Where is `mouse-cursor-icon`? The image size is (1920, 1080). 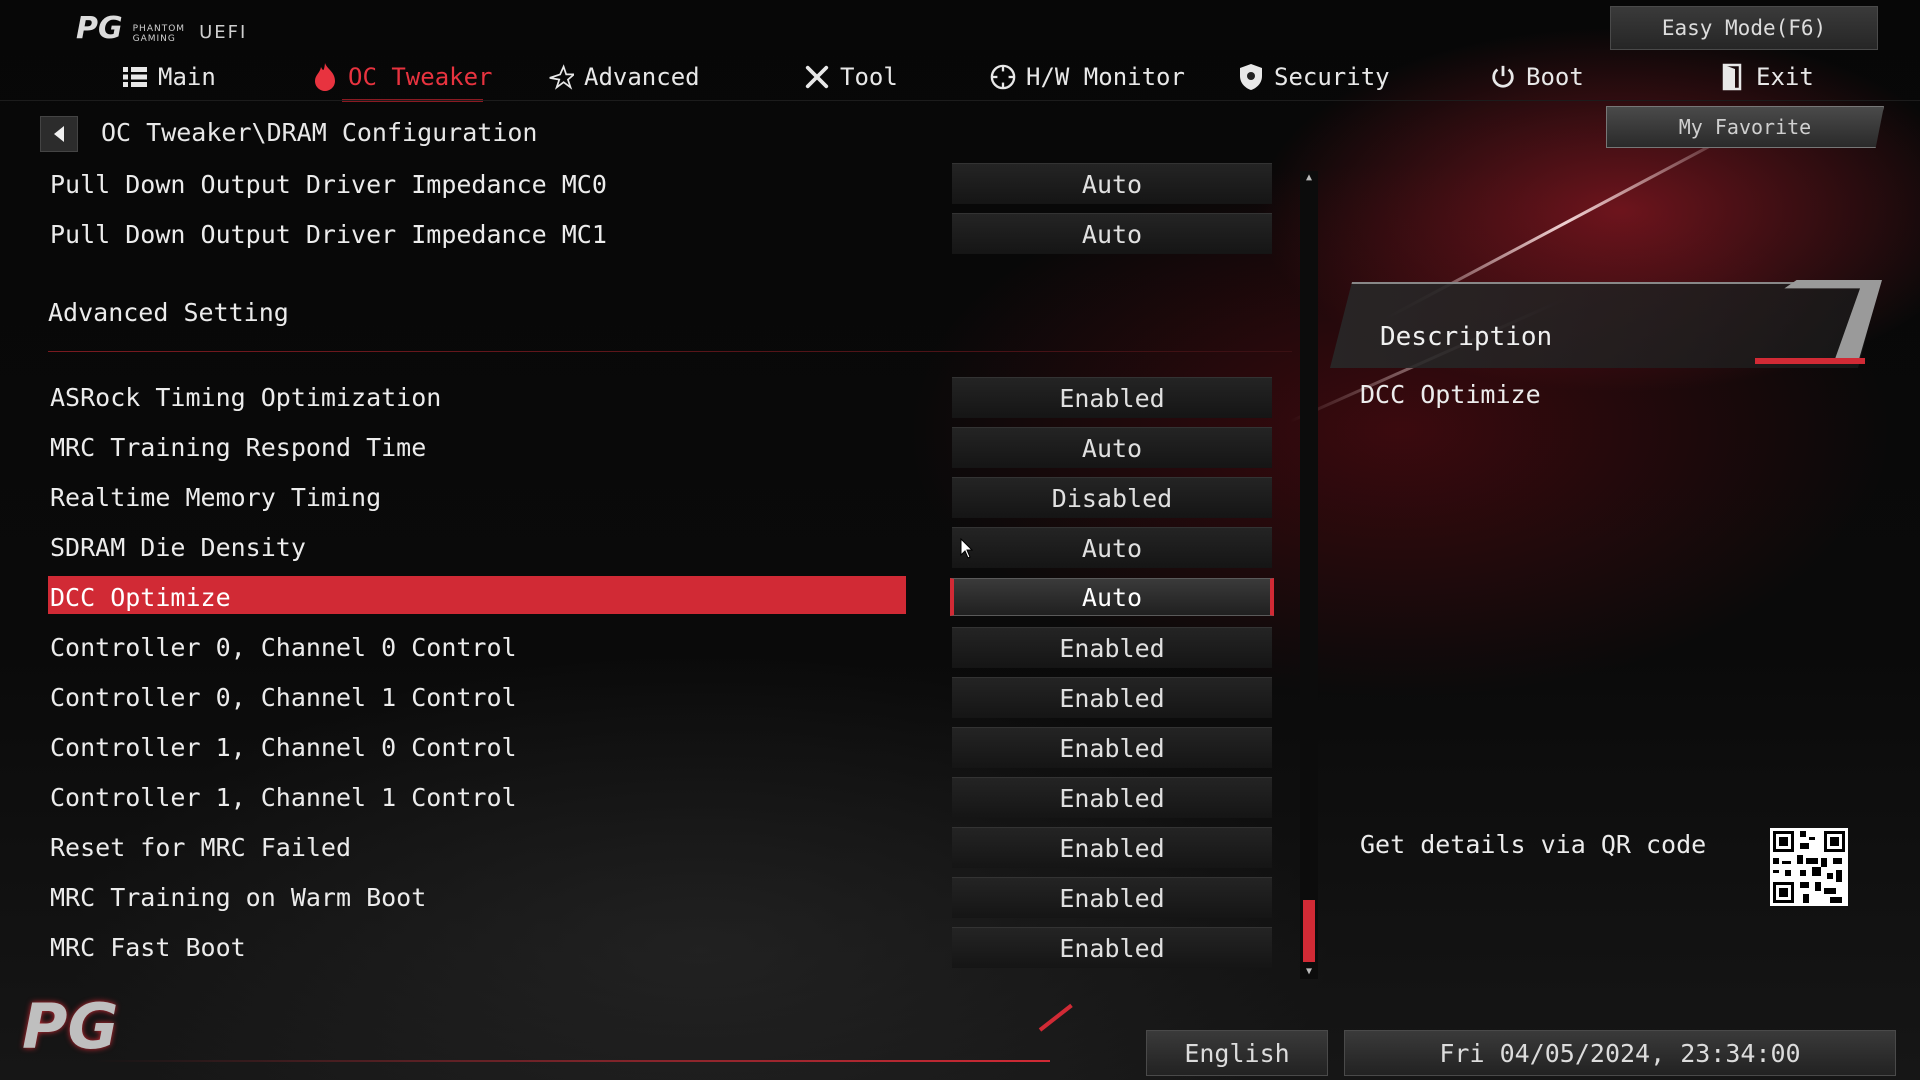
mouse-cursor-icon is located at coordinates (967, 548).